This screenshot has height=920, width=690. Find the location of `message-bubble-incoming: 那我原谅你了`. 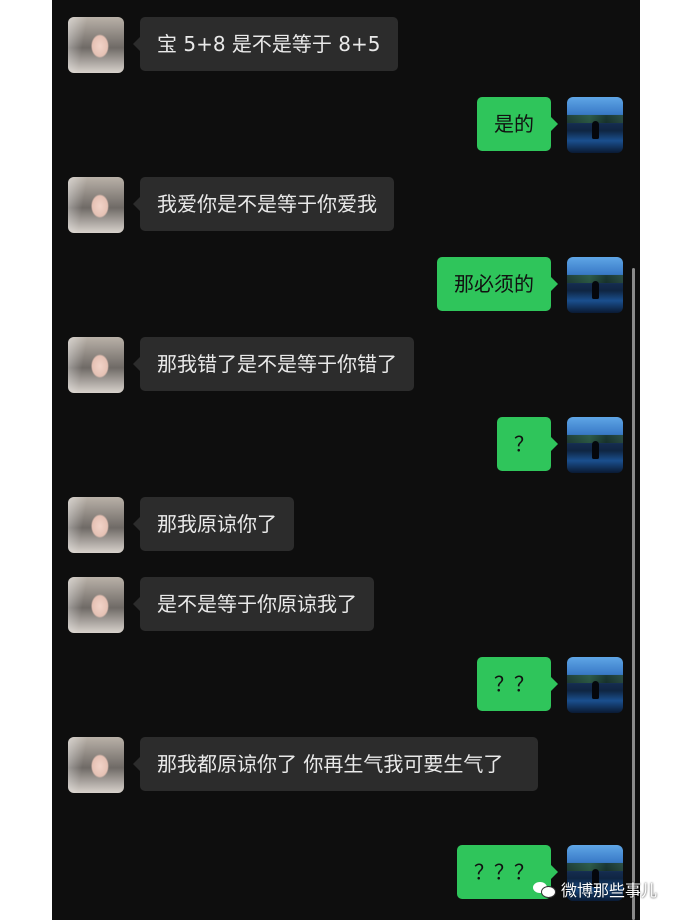

message-bubble-incoming: 那我原谅你了 is located at coordinates (213, 524).